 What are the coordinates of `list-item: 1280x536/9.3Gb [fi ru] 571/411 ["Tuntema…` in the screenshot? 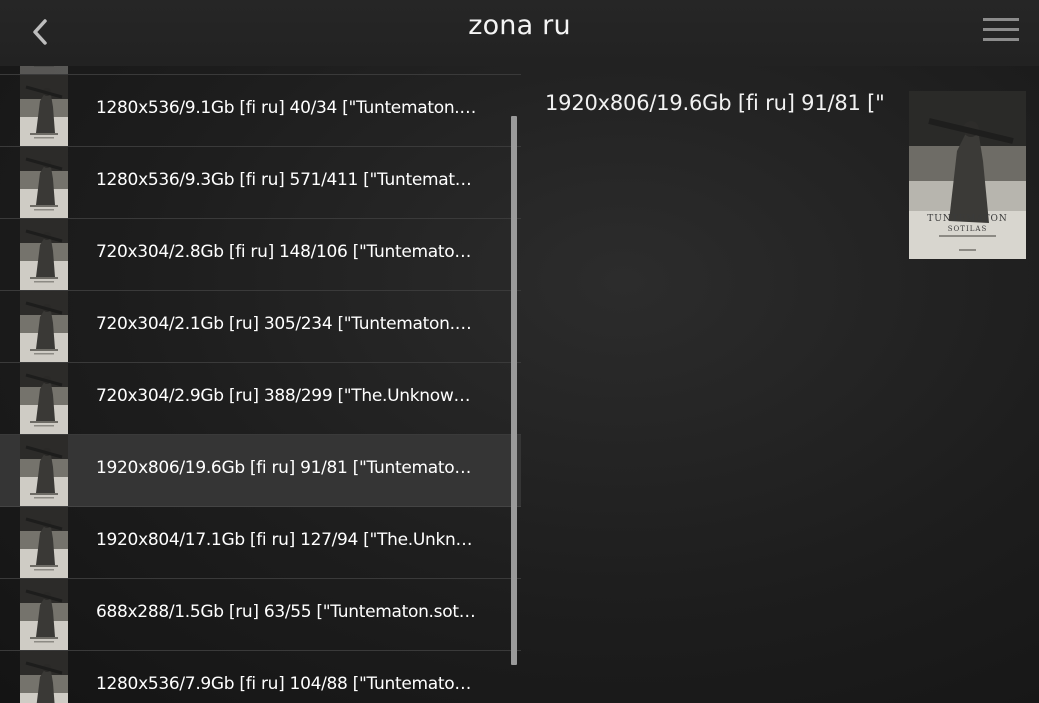 It's located at (260, 183).